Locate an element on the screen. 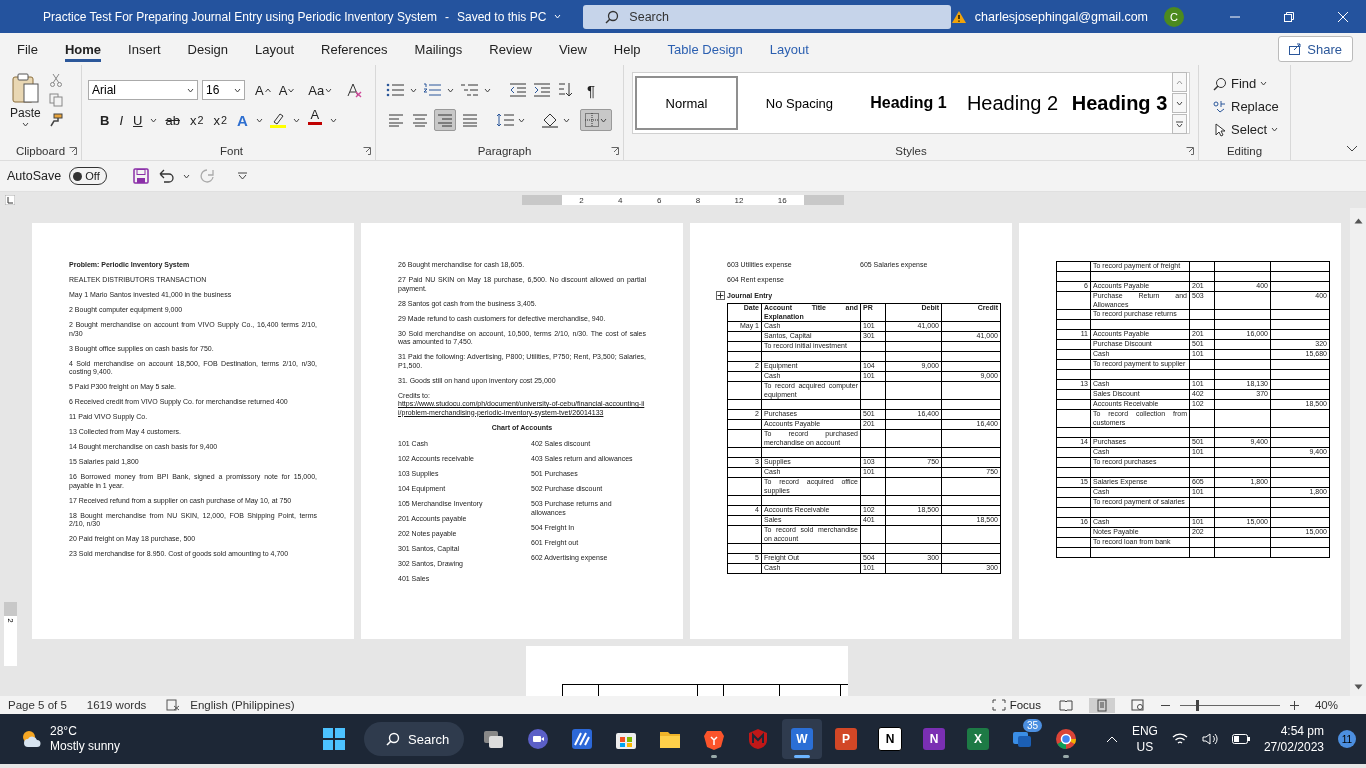 The image size is (1366, 768). style-option: Heading 3 is located at coordinates (1119, 103).